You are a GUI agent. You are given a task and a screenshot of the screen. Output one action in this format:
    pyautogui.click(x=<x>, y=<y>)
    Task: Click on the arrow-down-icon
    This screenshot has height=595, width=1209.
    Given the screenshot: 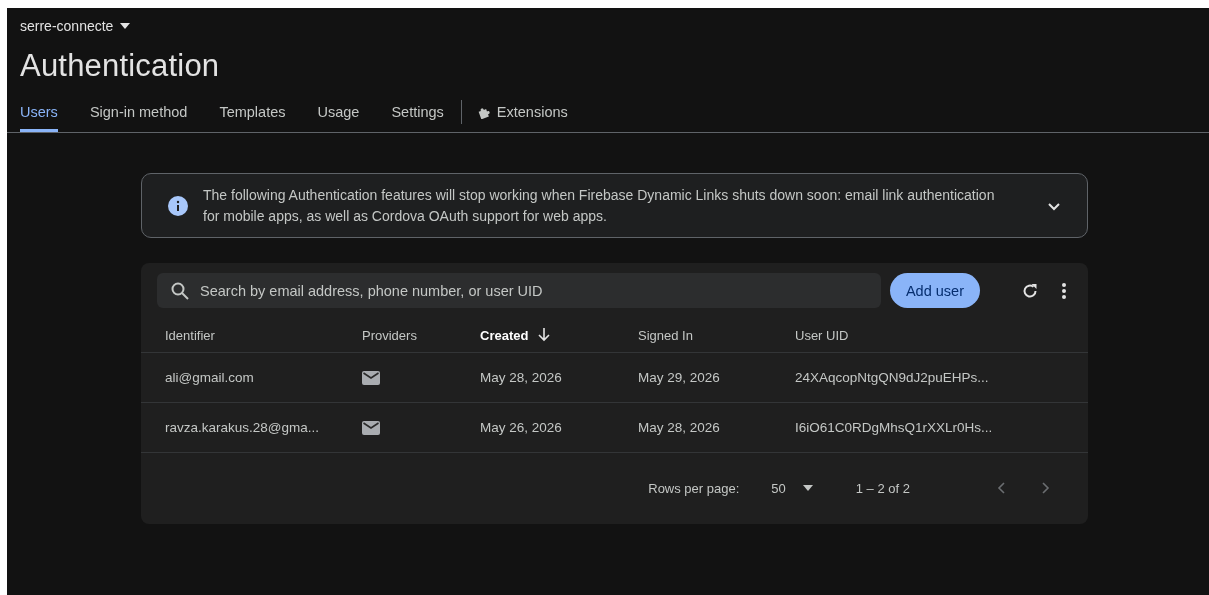 What is the action you would take?
    pyautogui.click(x=544, y=335)
    